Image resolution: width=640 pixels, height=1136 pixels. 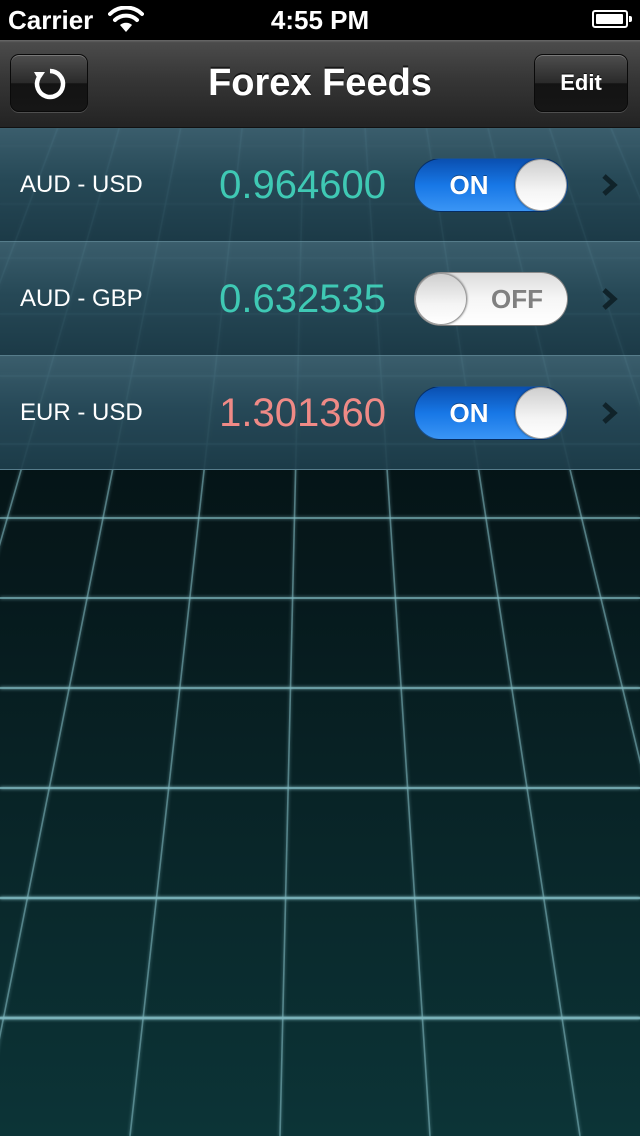 What do you see at coordinates (81, 298) in the screenshot?
I see `currency-pair-label: AUD - GBP` at bounding box center [81, 298].